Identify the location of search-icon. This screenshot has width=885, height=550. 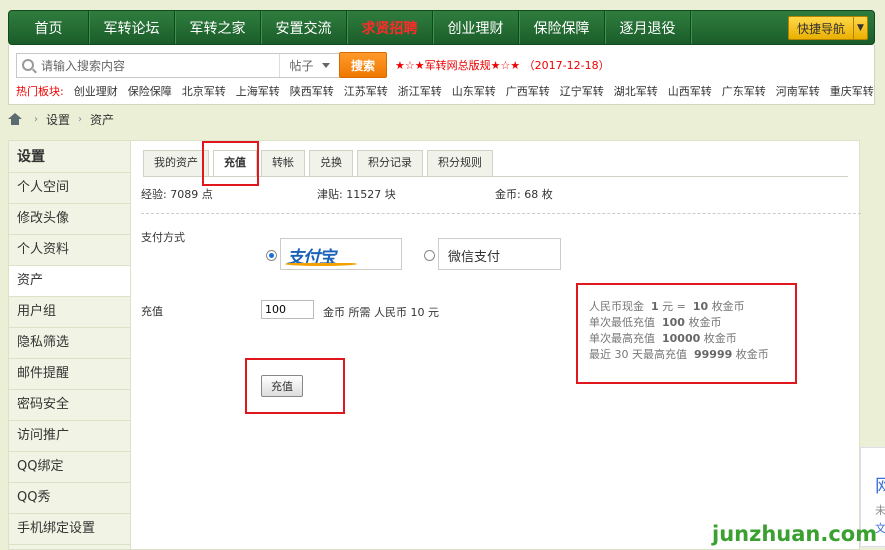
(28, 65).